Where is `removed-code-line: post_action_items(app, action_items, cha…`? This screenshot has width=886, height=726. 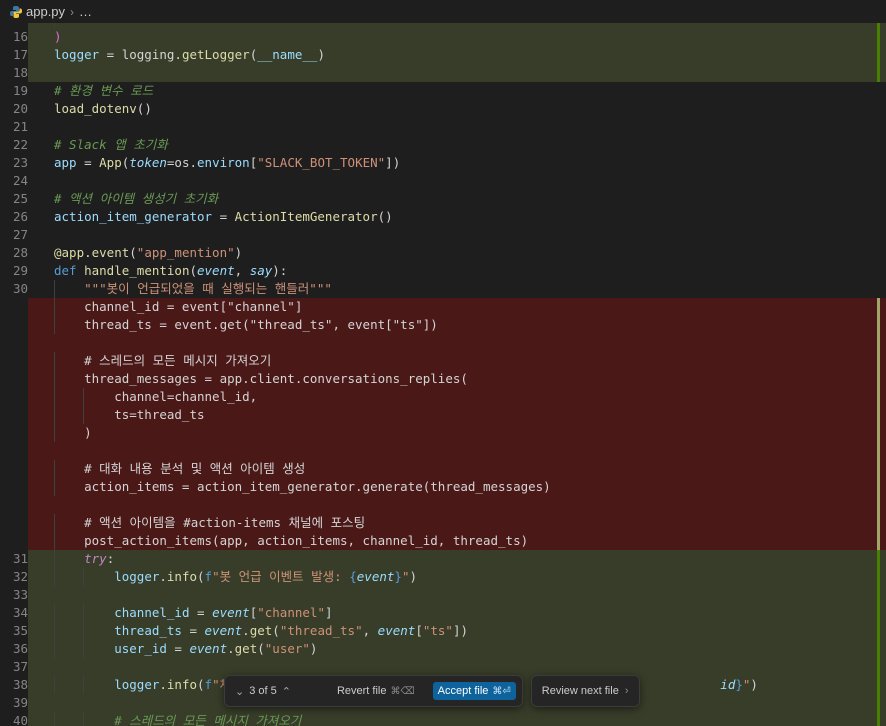 removed-code-line: post_action_items(app, action_items, cha… is located at coordinates (443, 541).